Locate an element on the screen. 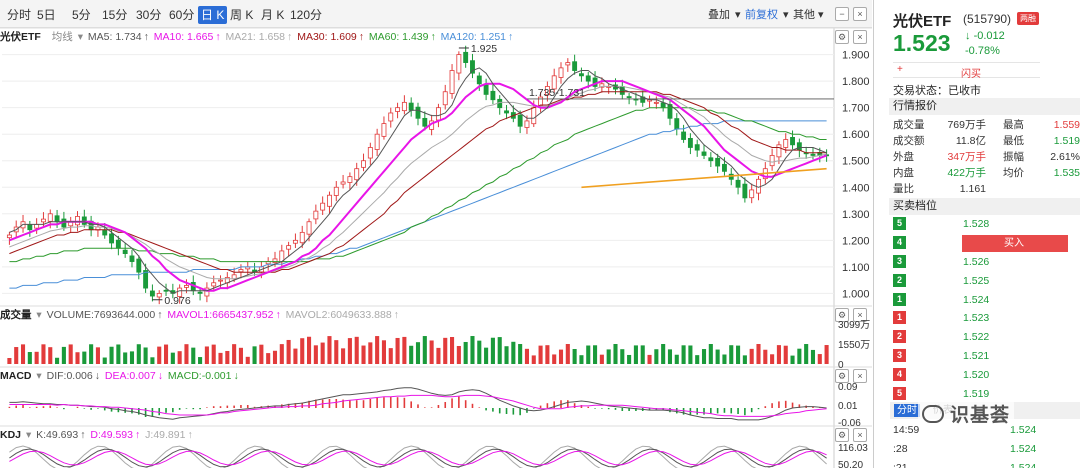 This screenshot has height=468, width=1080. buy-label: 买入 is located at coordinates (1014, 243).